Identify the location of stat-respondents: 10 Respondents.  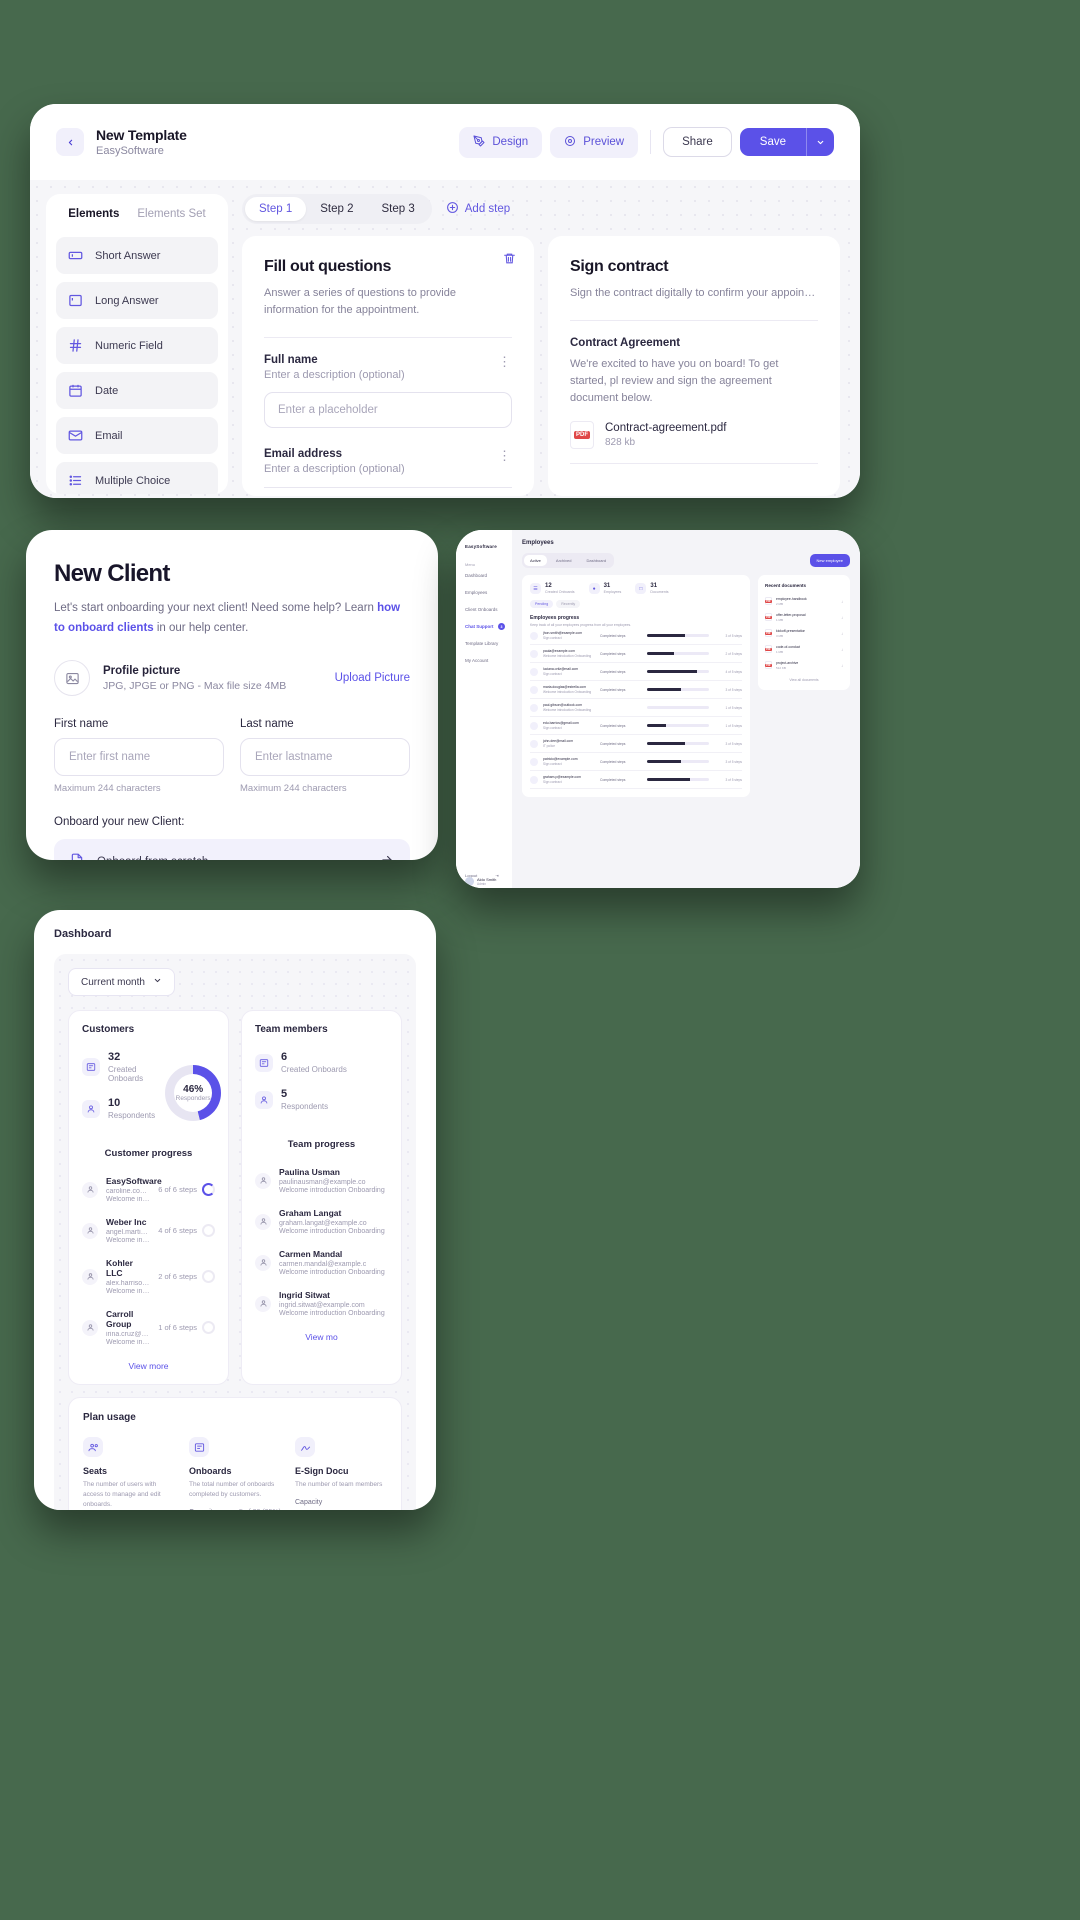
(118, 1108).